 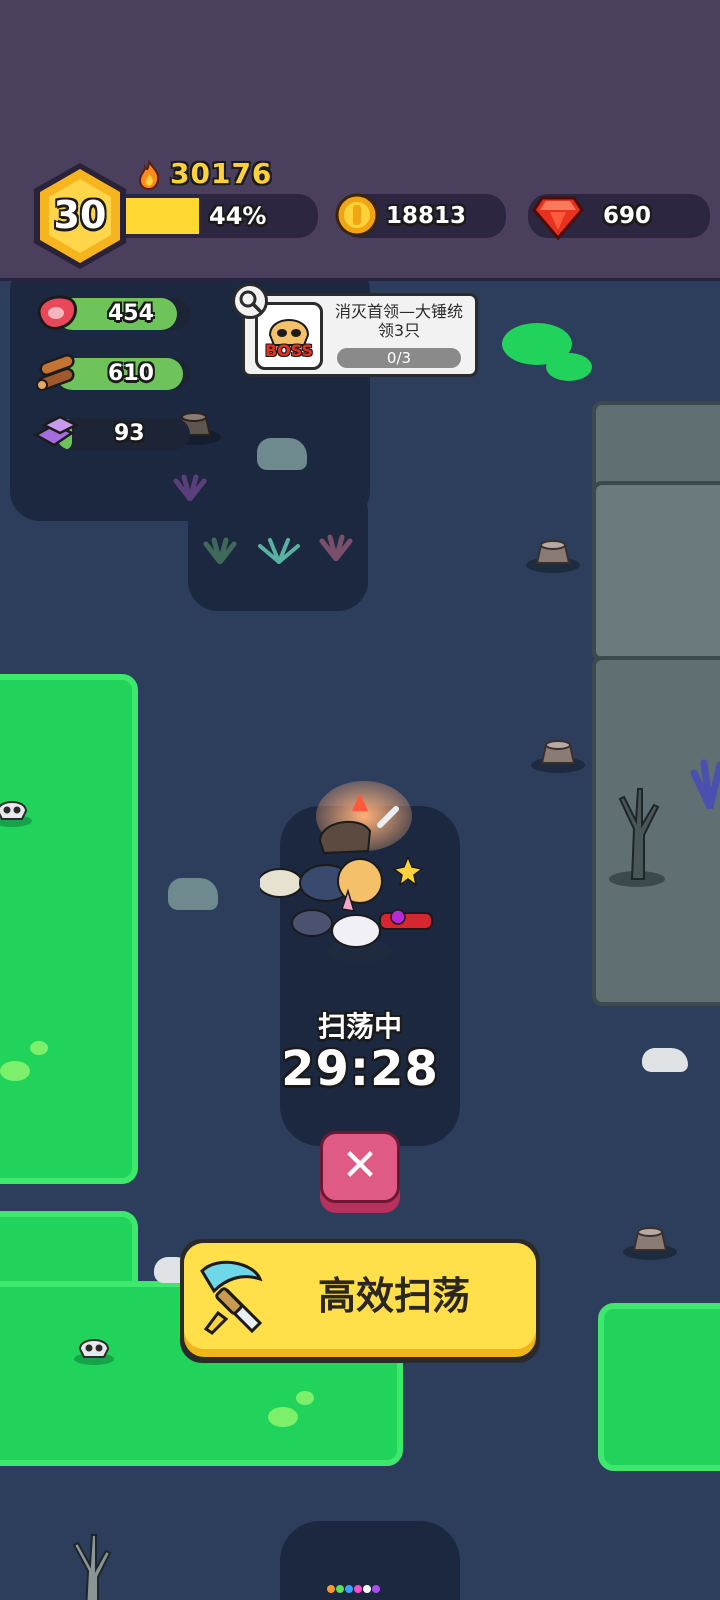 I want to click on magnifier-icon, so click(x=250, y=301).